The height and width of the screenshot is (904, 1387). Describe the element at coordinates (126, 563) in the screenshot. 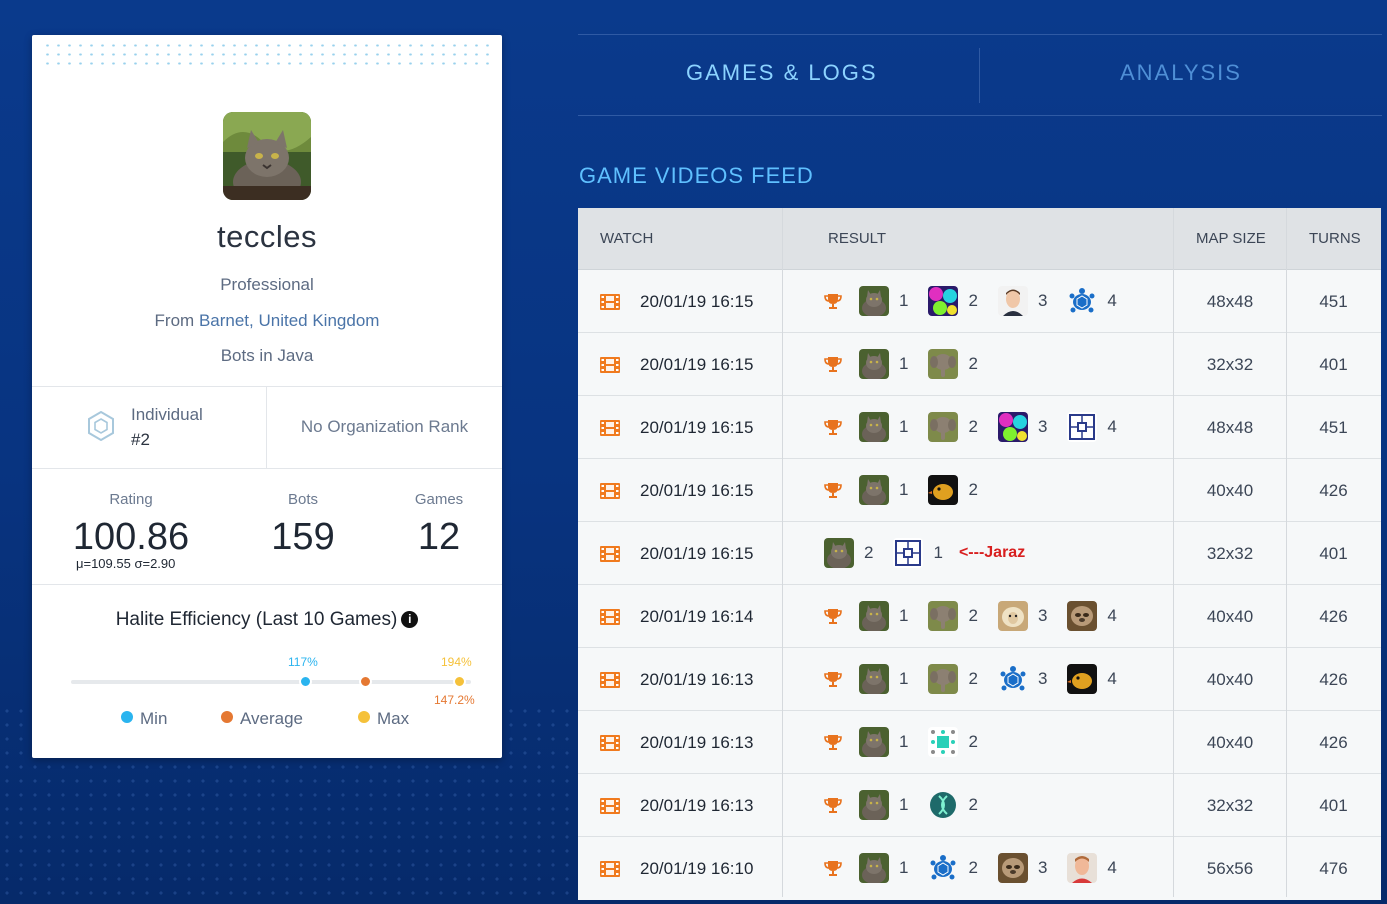

I see `rating-sub: μ=109.55 σ=2.90` at that location.